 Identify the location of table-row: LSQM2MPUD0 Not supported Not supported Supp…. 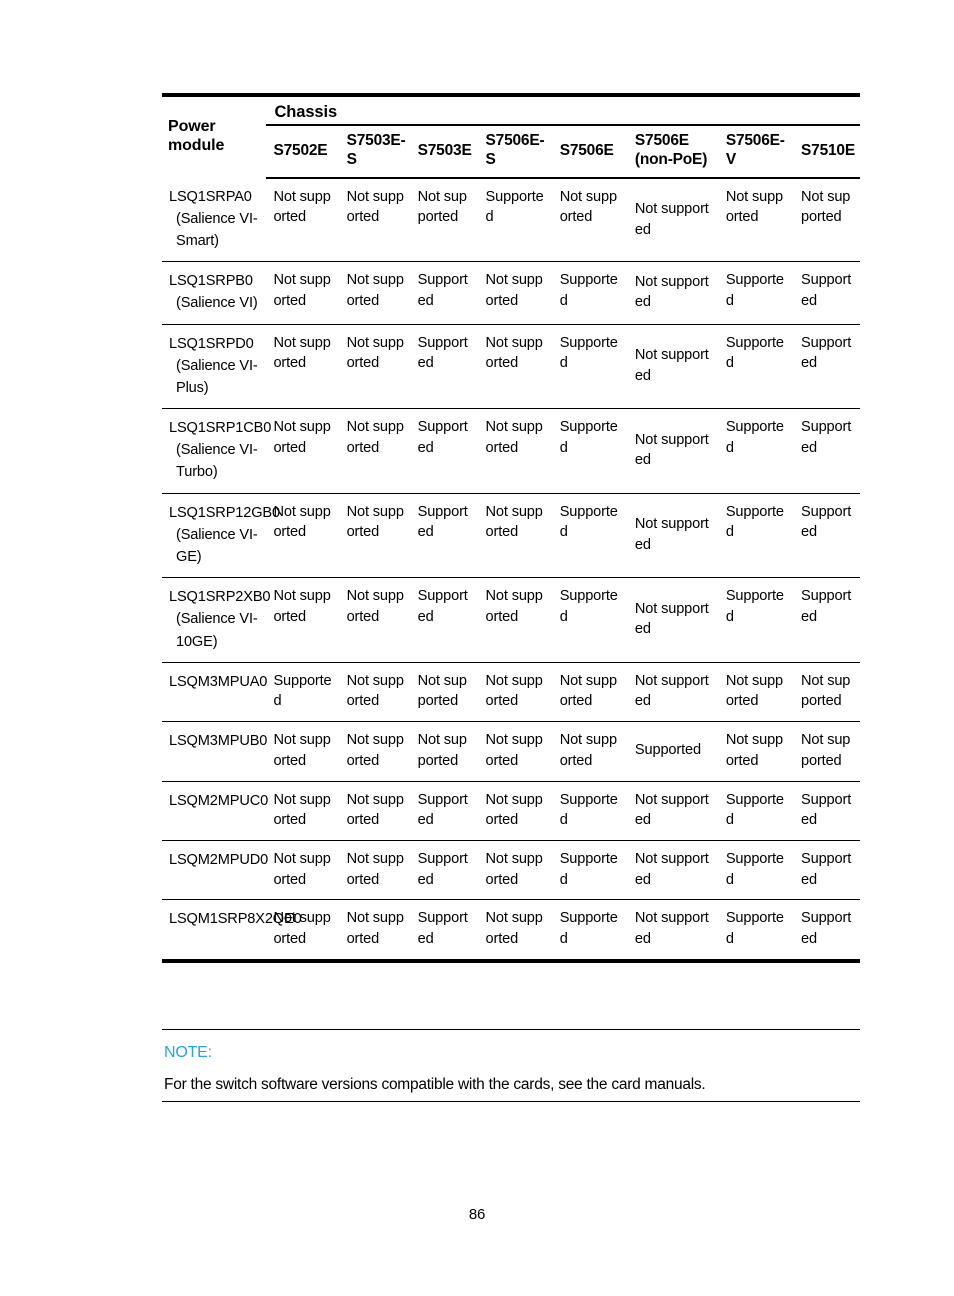
(511, 870).